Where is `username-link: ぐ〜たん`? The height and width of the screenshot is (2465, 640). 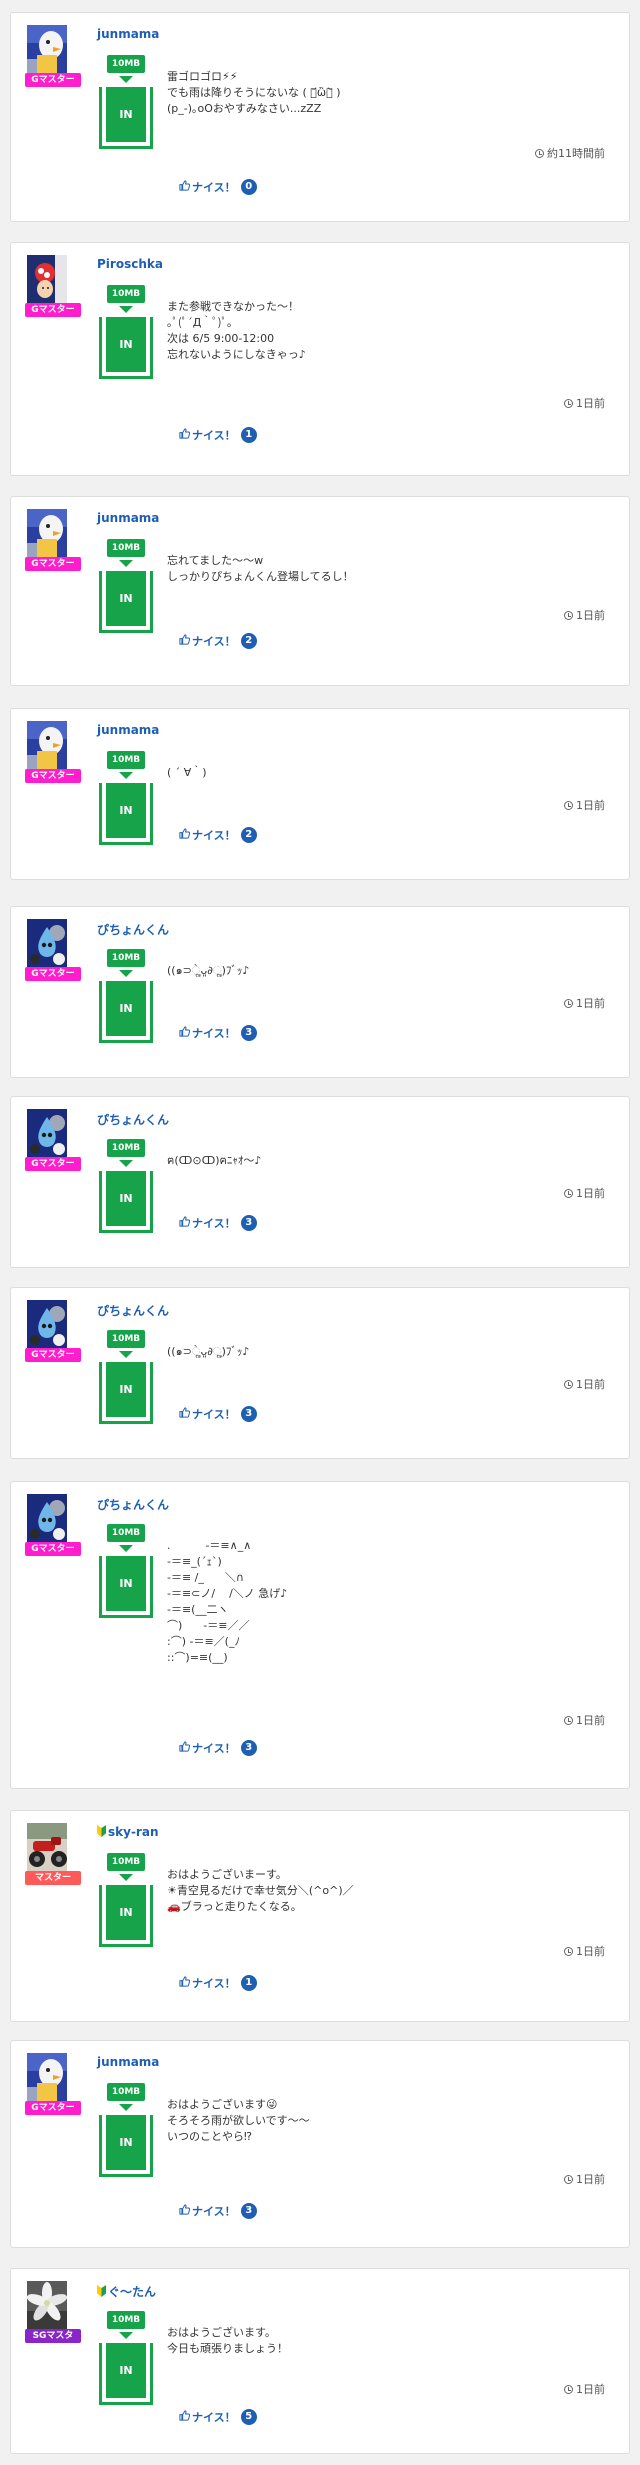 username-link: ぐ〜たん is located at coordinates (126, 2291).